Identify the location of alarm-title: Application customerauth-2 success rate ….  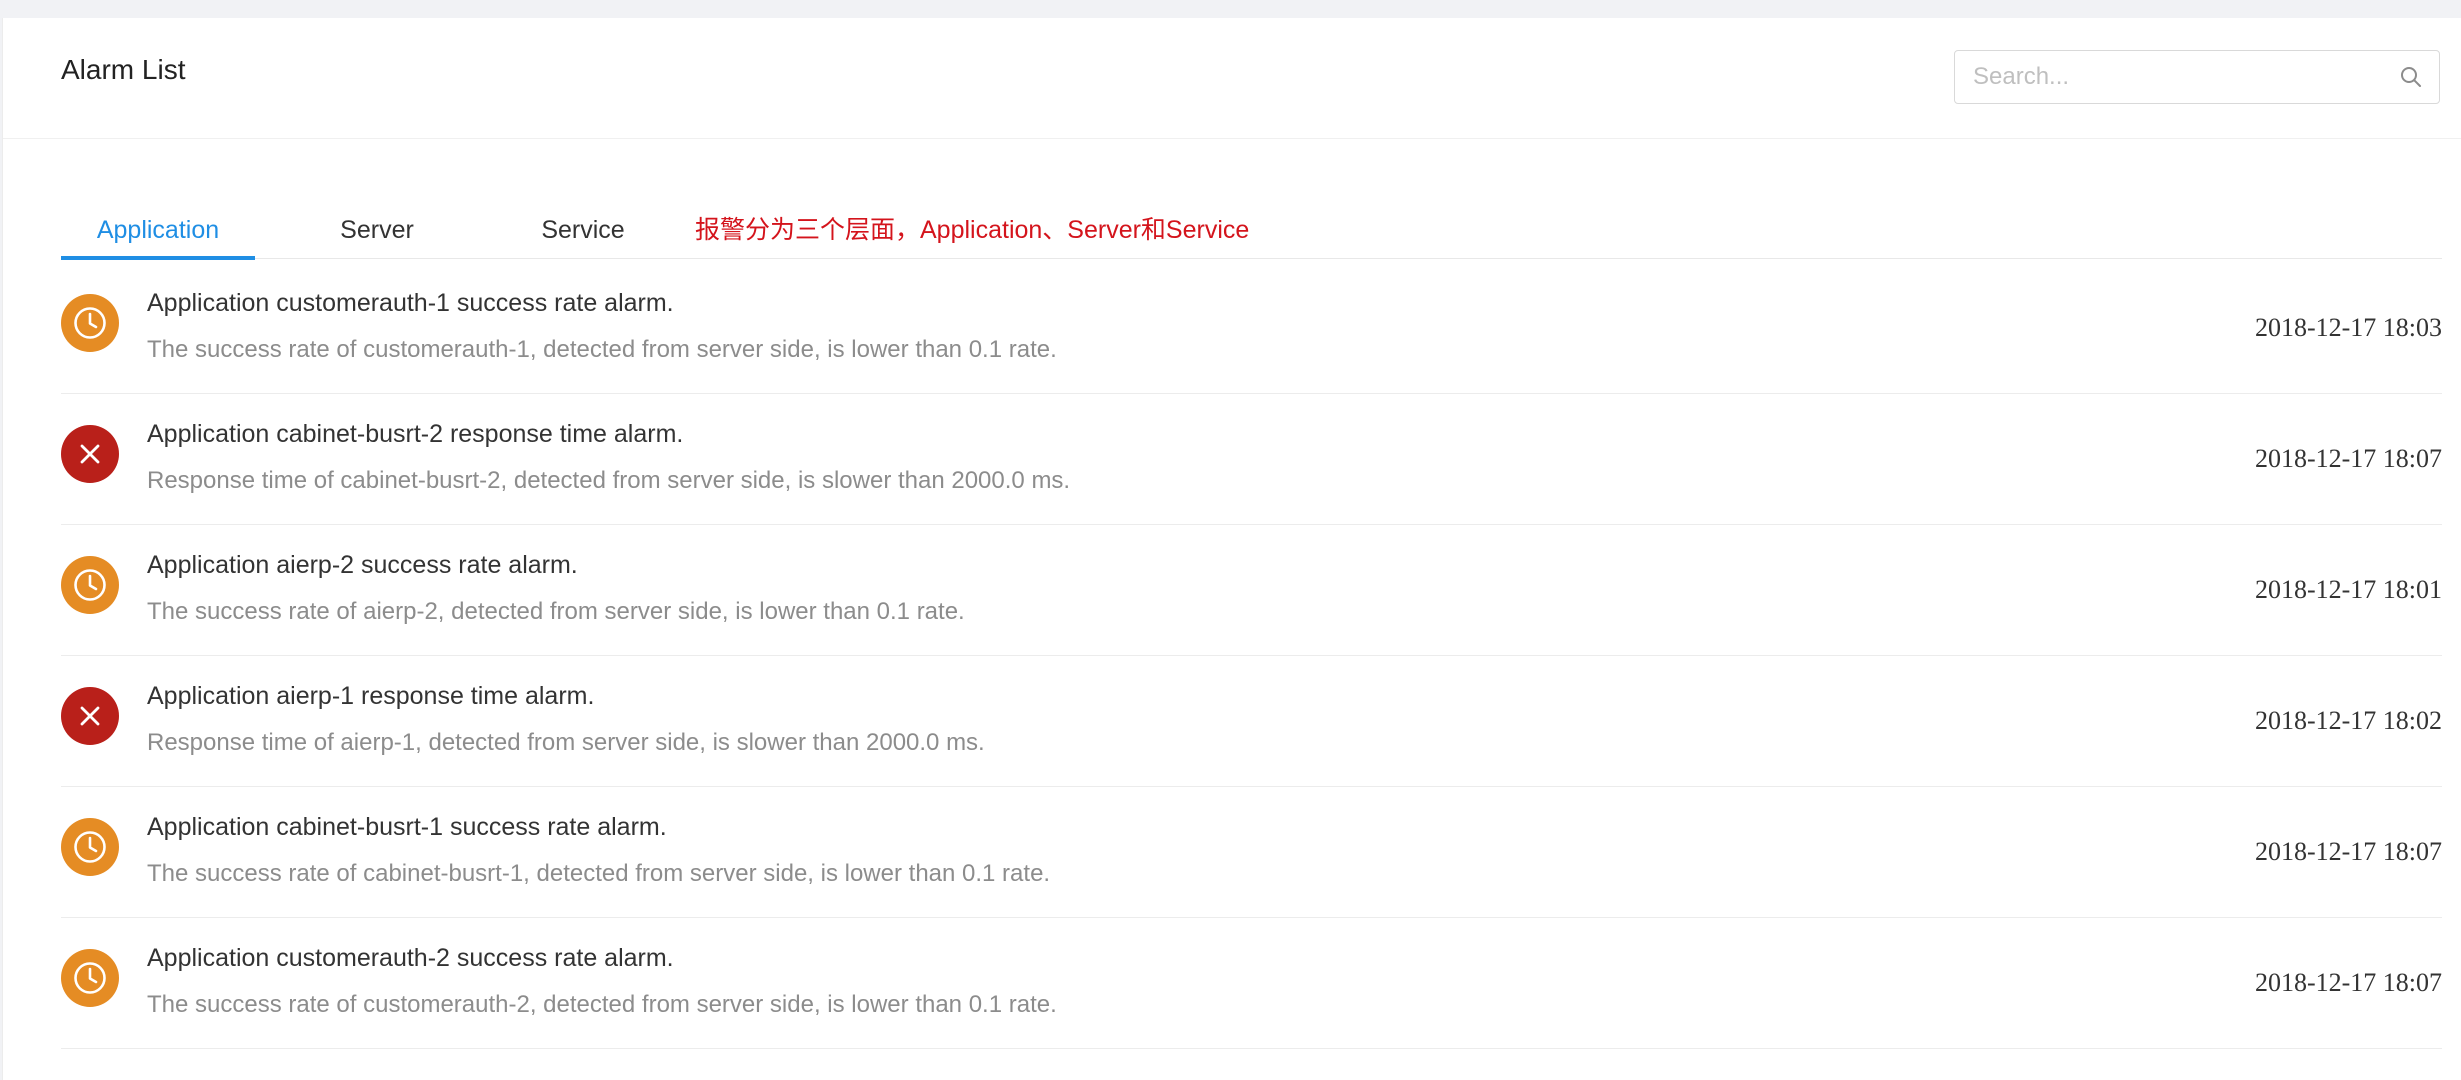
(410, 958).